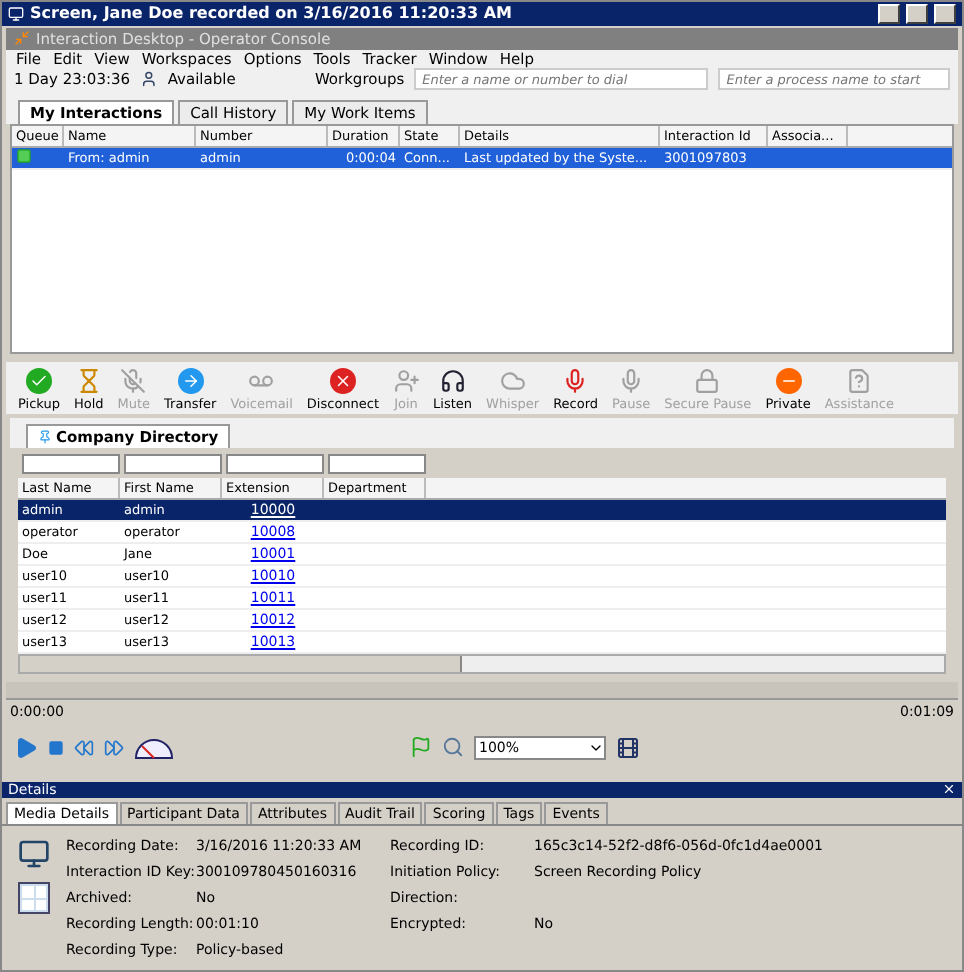 The image size is (964, 972). I want to click on speed-gauge-icon, so click(154, 747).